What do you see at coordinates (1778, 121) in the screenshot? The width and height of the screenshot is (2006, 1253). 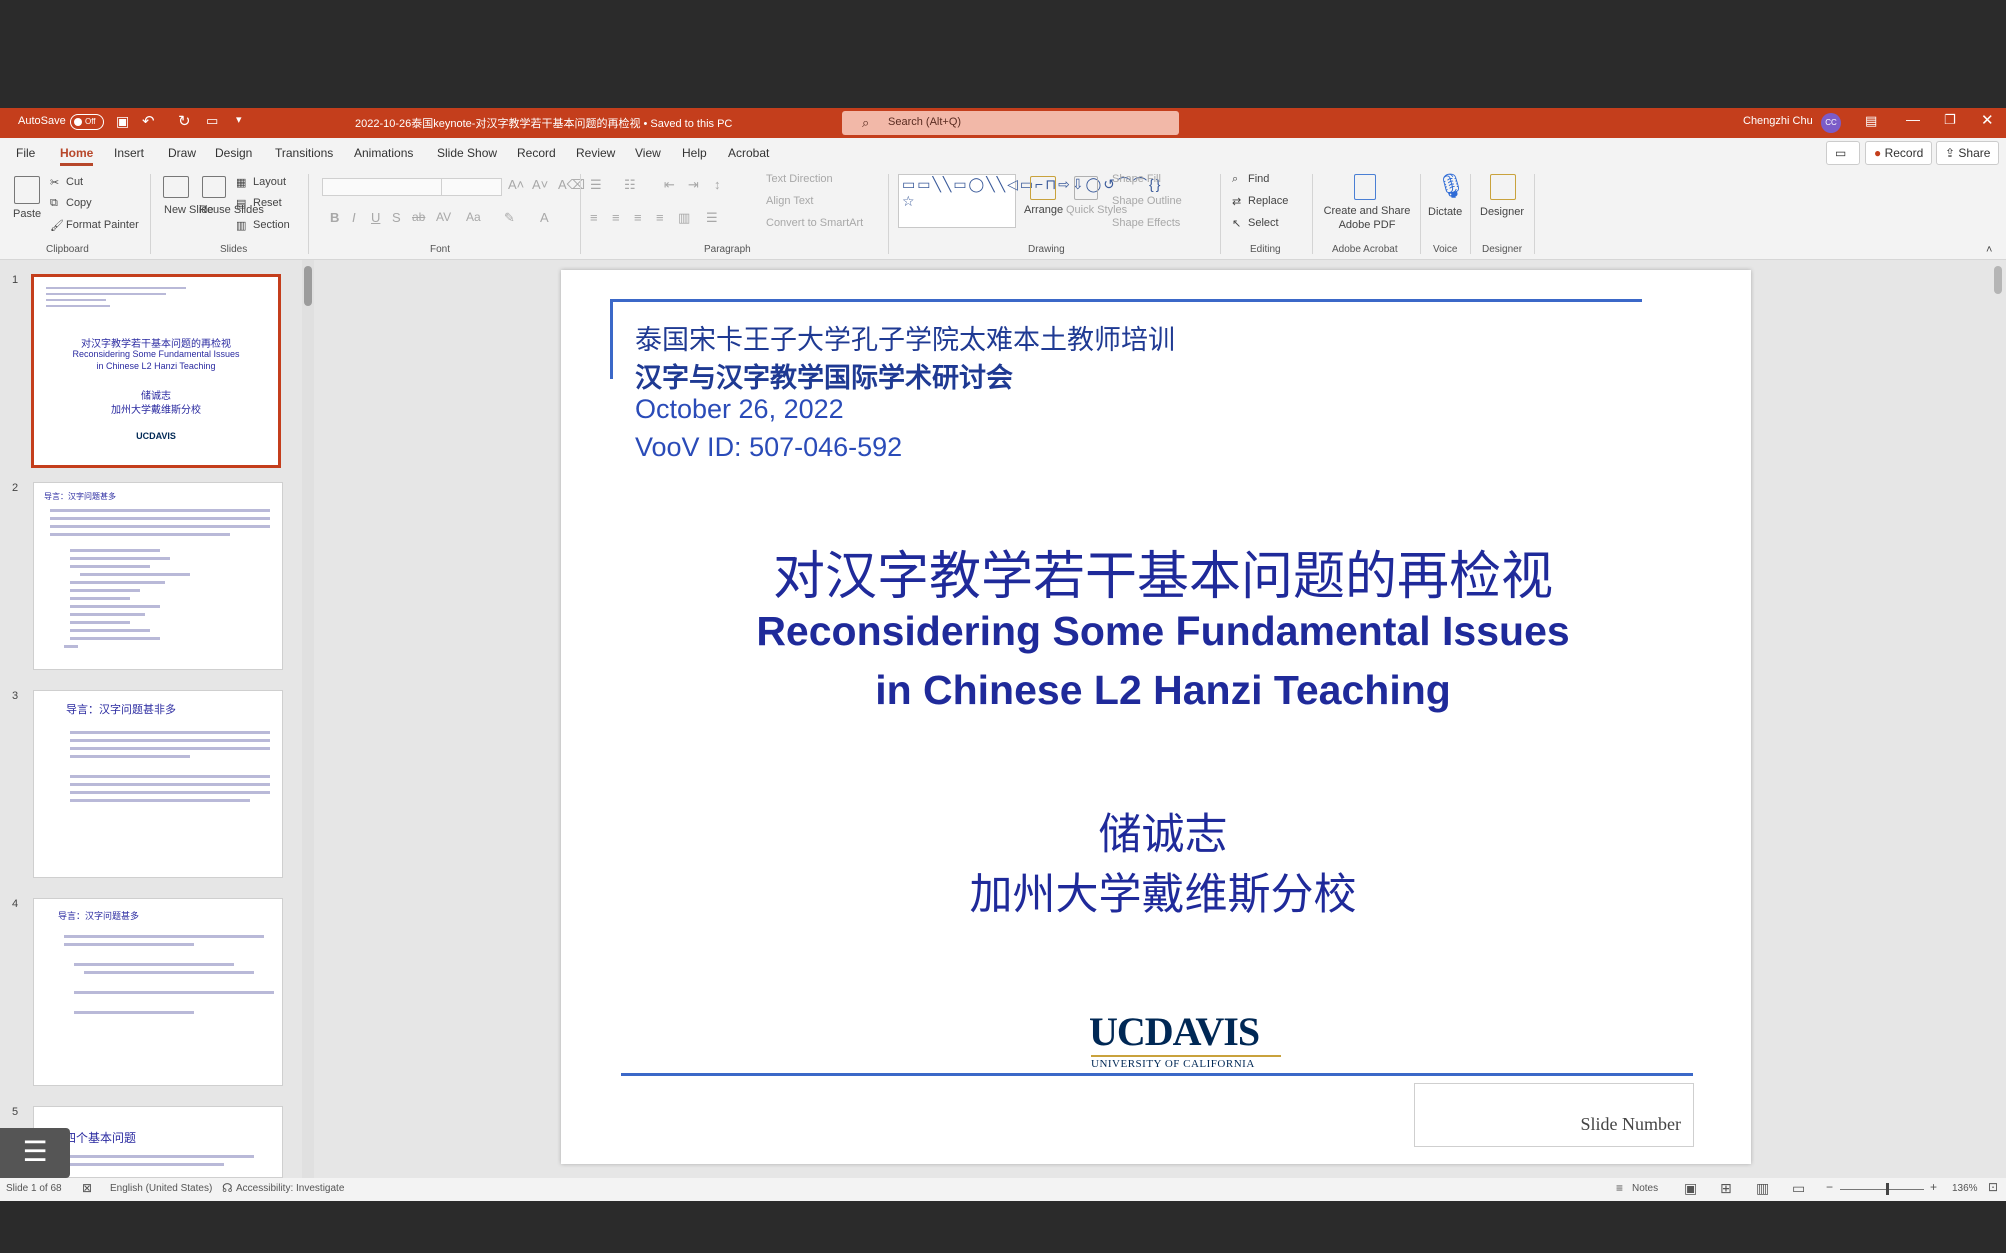 I see `user-name: Chengzhi Chu` at bounding box center [1778, 121].